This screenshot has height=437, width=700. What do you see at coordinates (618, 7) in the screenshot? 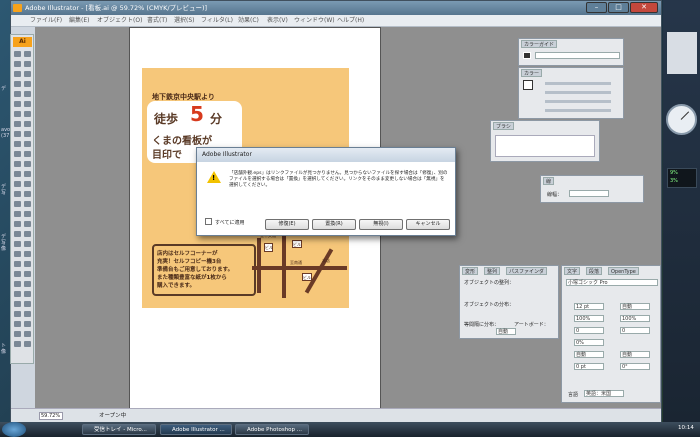
I see `maximize-button: □` at bounding box center [618, 7].